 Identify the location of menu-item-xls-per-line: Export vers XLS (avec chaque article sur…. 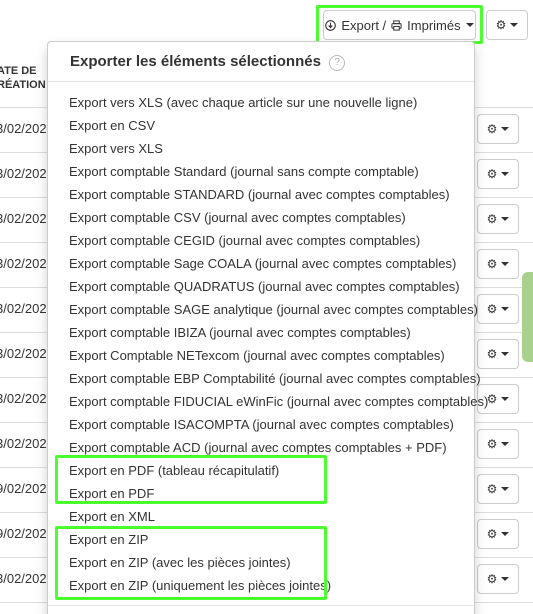
(261, 102).